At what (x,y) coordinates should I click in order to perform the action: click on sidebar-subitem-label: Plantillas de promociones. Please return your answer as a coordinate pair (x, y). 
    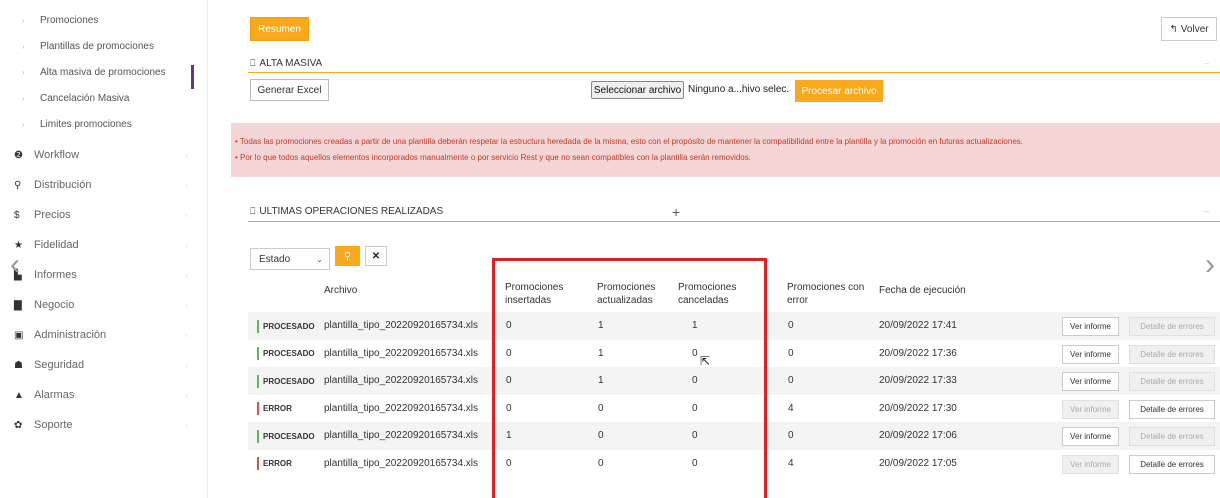
    Looking at the image, I should click on (97, 46).